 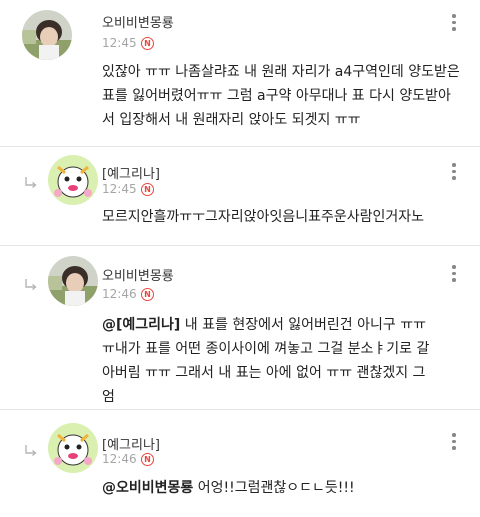 I want to click on mention-link: @오비비변몽룡, so click(x=147, y=488).